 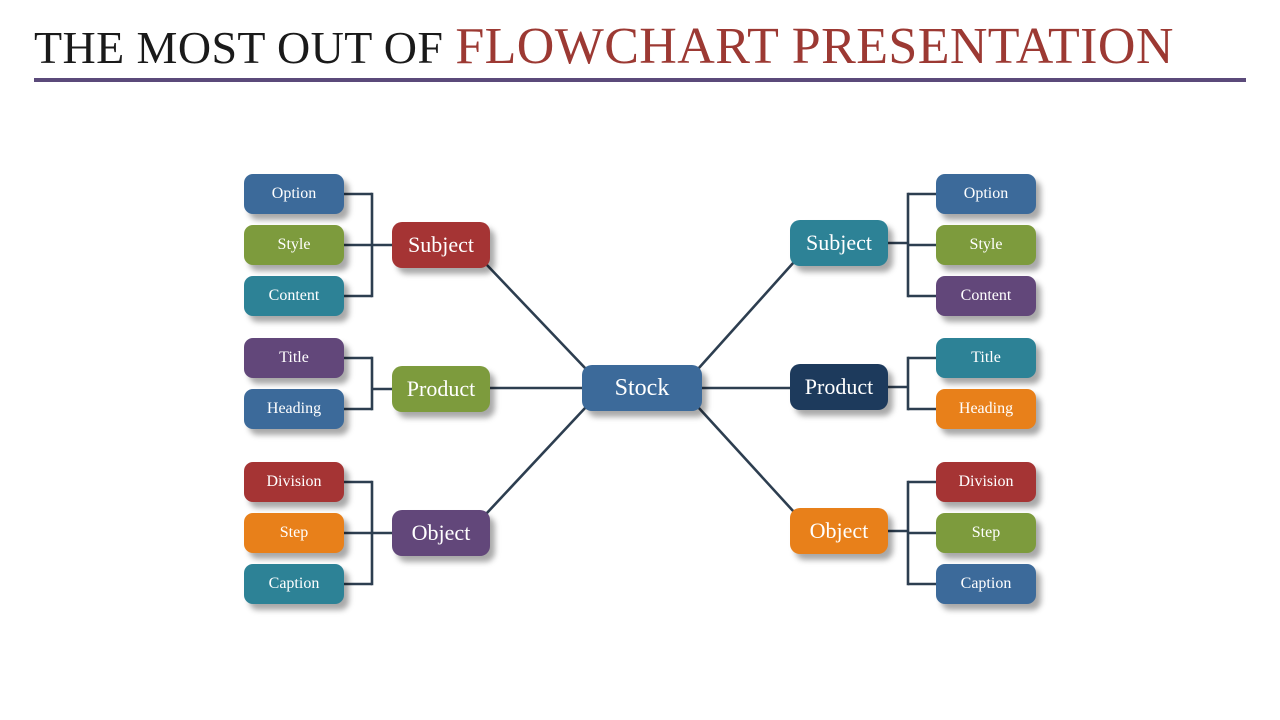 I want to click on node-leaf-right-object-division: Division, so click(x=986, y=482).